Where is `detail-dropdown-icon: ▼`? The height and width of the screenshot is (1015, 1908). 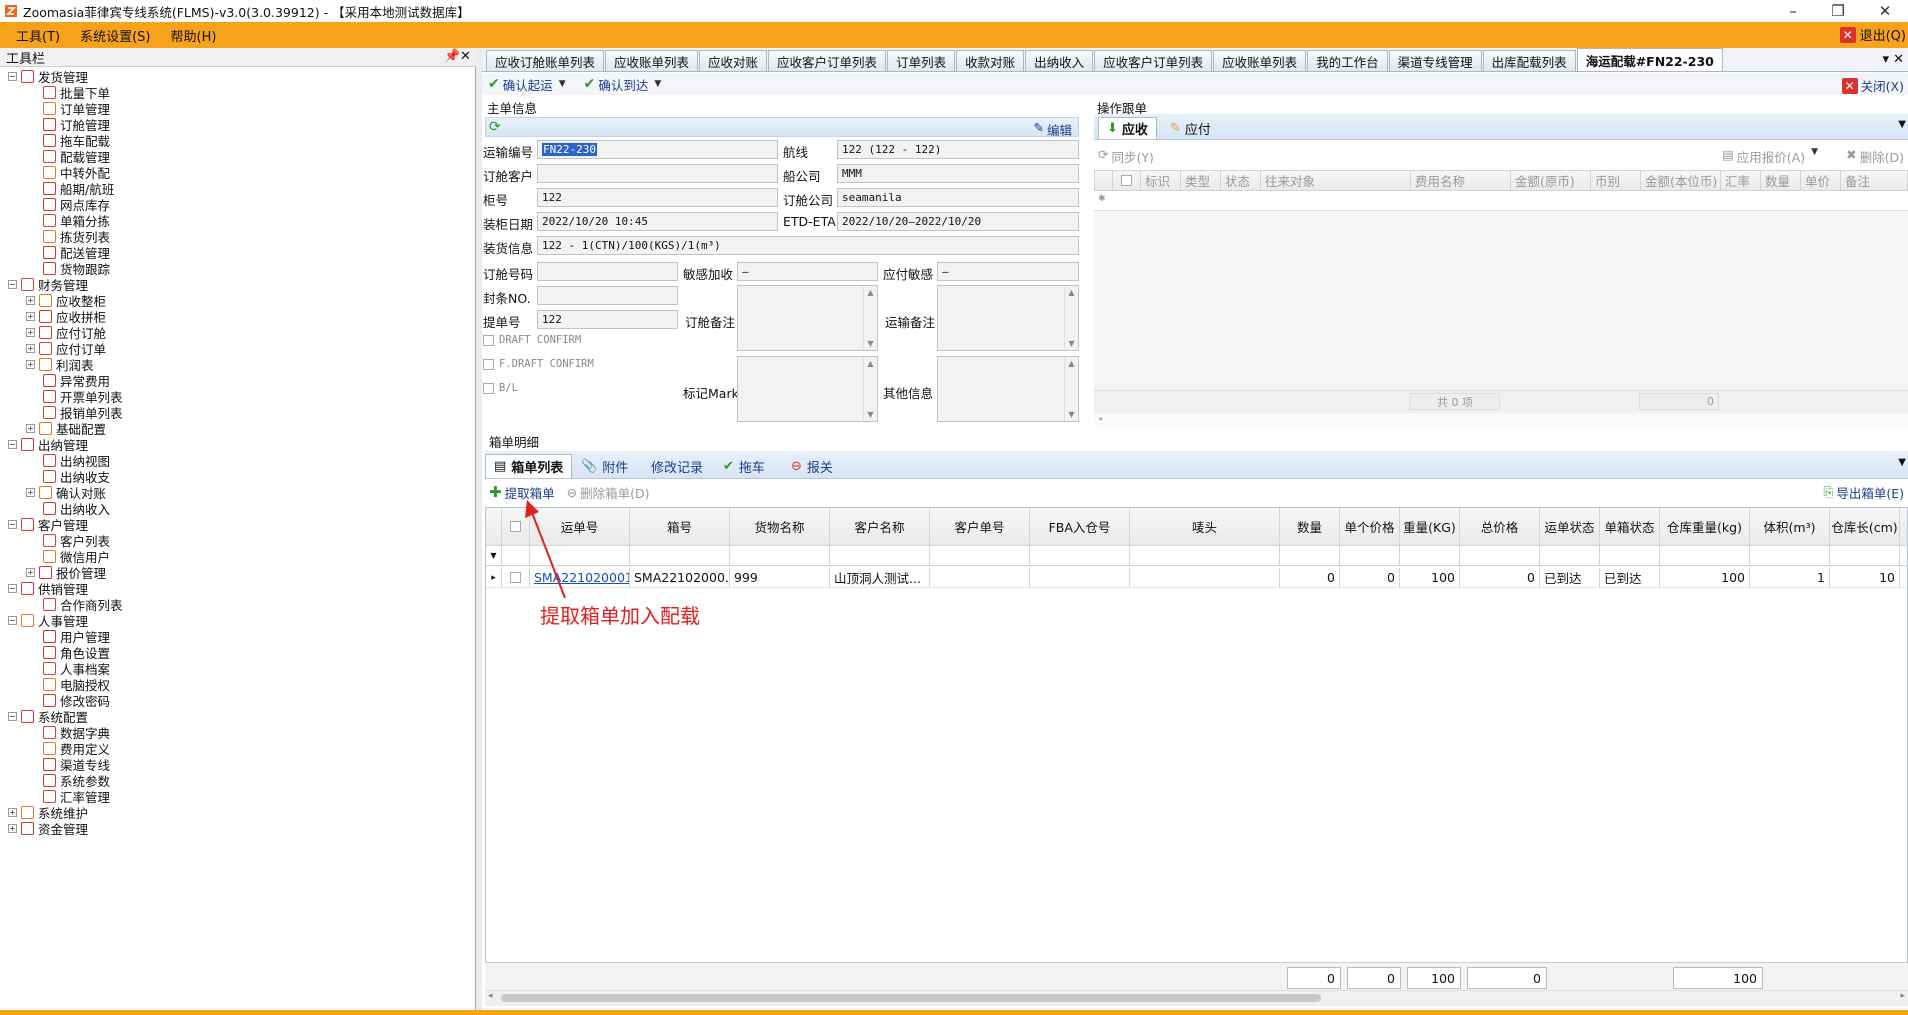
detail-dropdown-icon: ▼ is located at coordinates (1902, 462).